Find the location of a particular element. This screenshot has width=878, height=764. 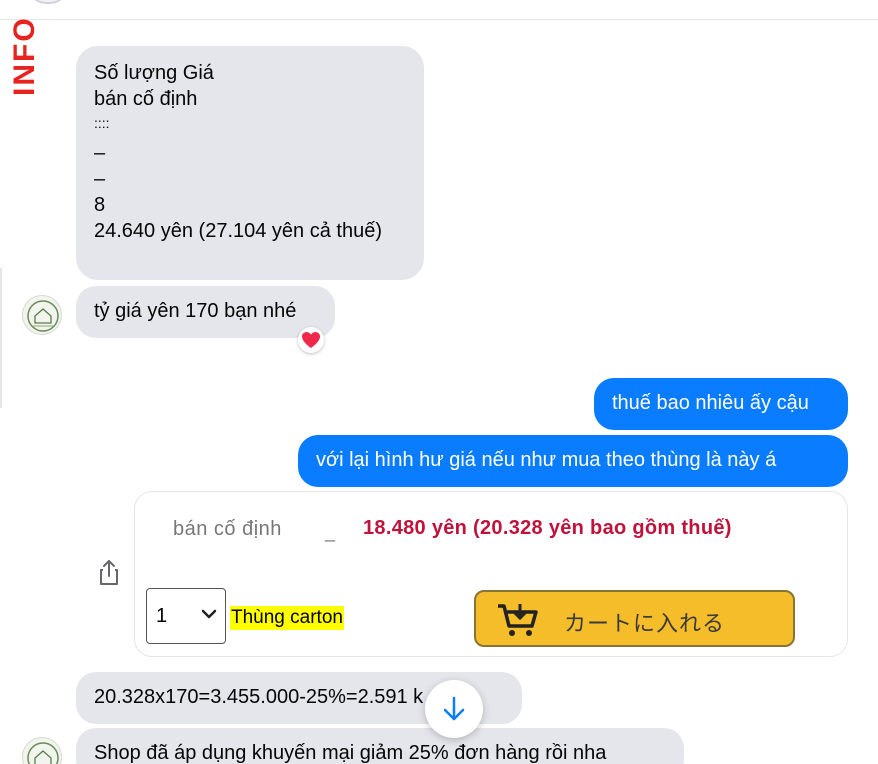

arrow-down-icon is located at coordinates (454, 708).